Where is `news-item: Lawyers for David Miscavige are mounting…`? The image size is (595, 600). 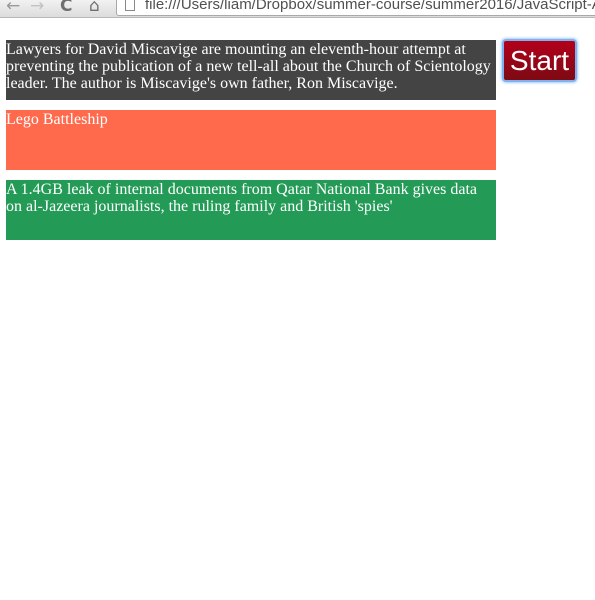
news-item: Lawyers for David Miscavige are mounting… is located at coordinates (251, 70).